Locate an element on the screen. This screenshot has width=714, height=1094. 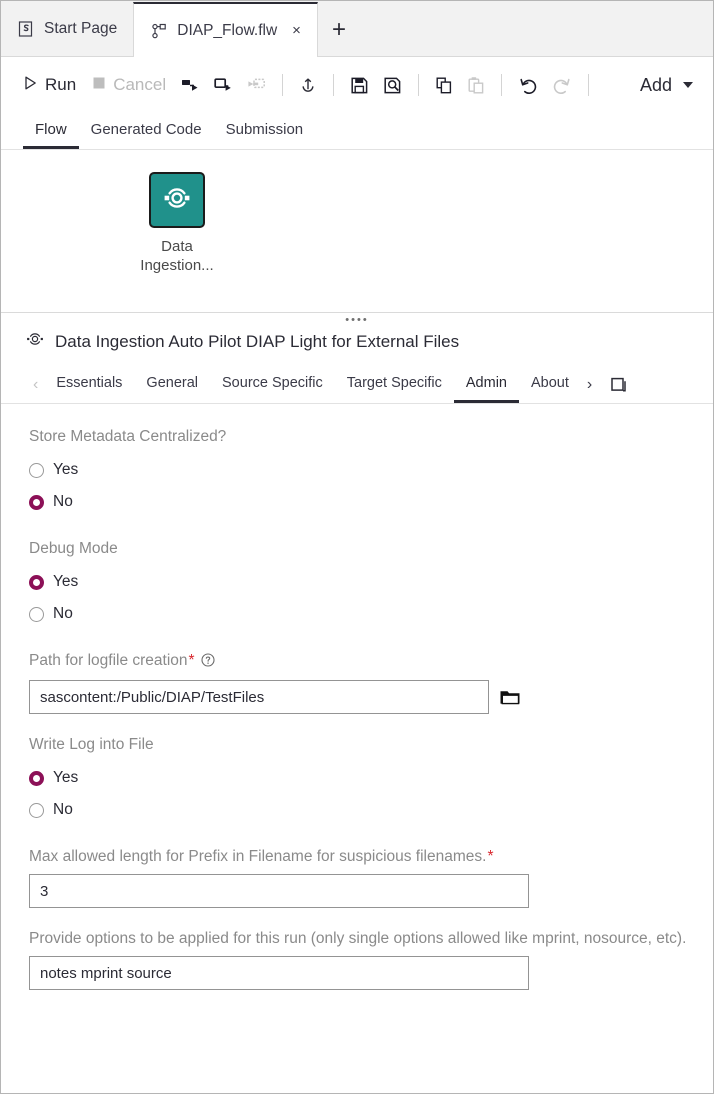
tab-label: Admin is located at coordinates (486, 383).